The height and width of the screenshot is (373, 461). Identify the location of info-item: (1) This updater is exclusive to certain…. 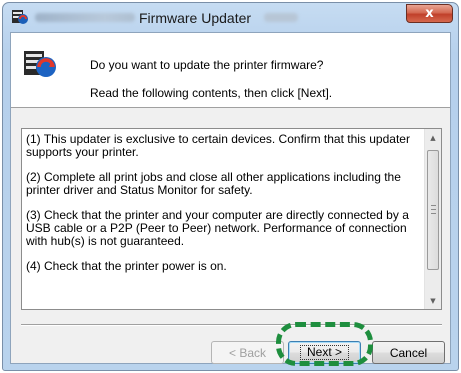
(218, 145).